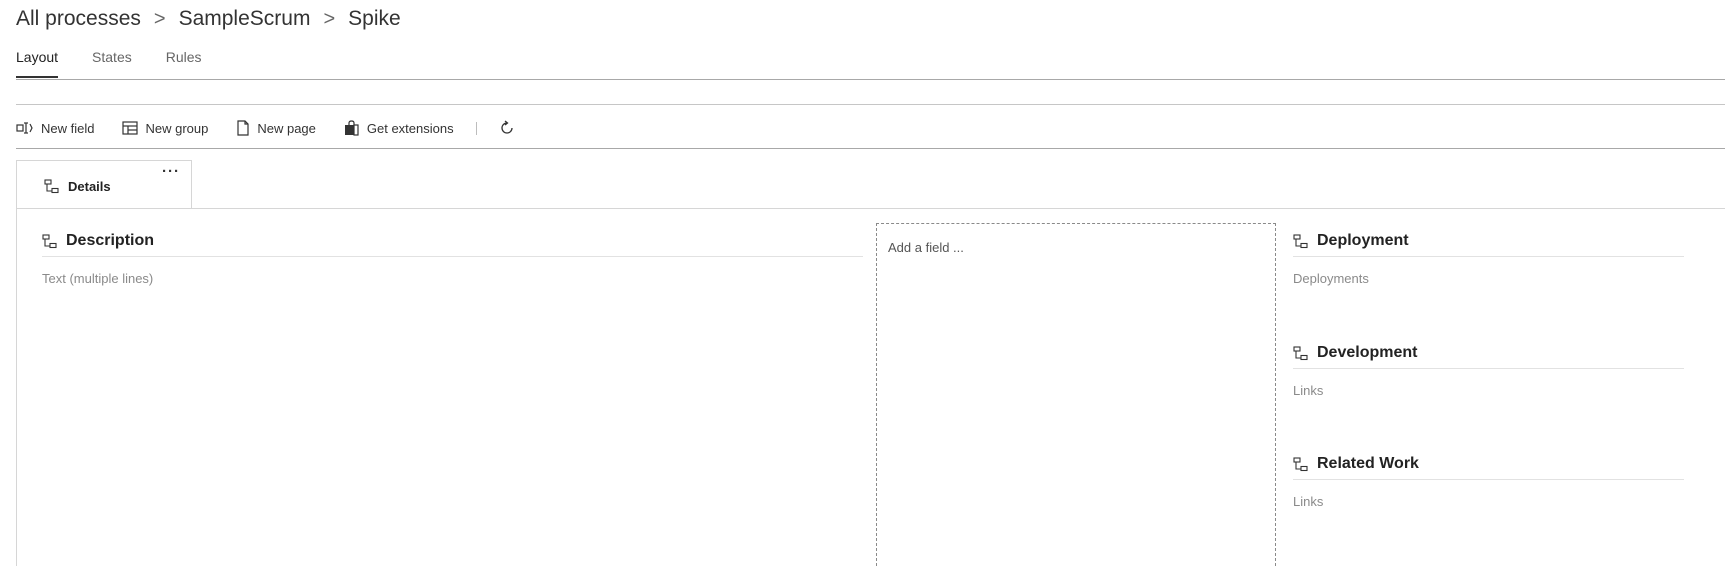 Image resolution: width=1725 pixels, height=566 pixels. Describe the element at coordinates (452, 241) in the screenshot. I see `group-header: Description` at that location.